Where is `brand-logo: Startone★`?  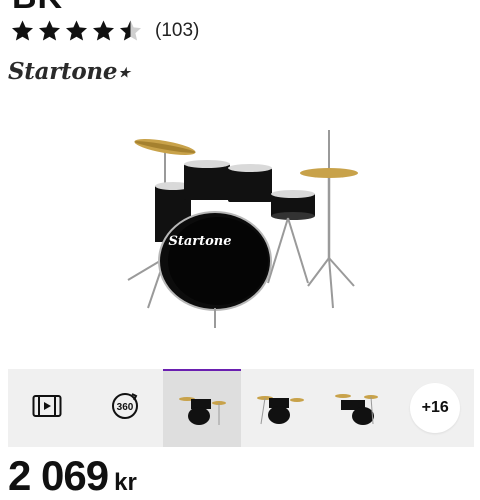 brand-logo: Startone★ is located at coordinates (69, 71).